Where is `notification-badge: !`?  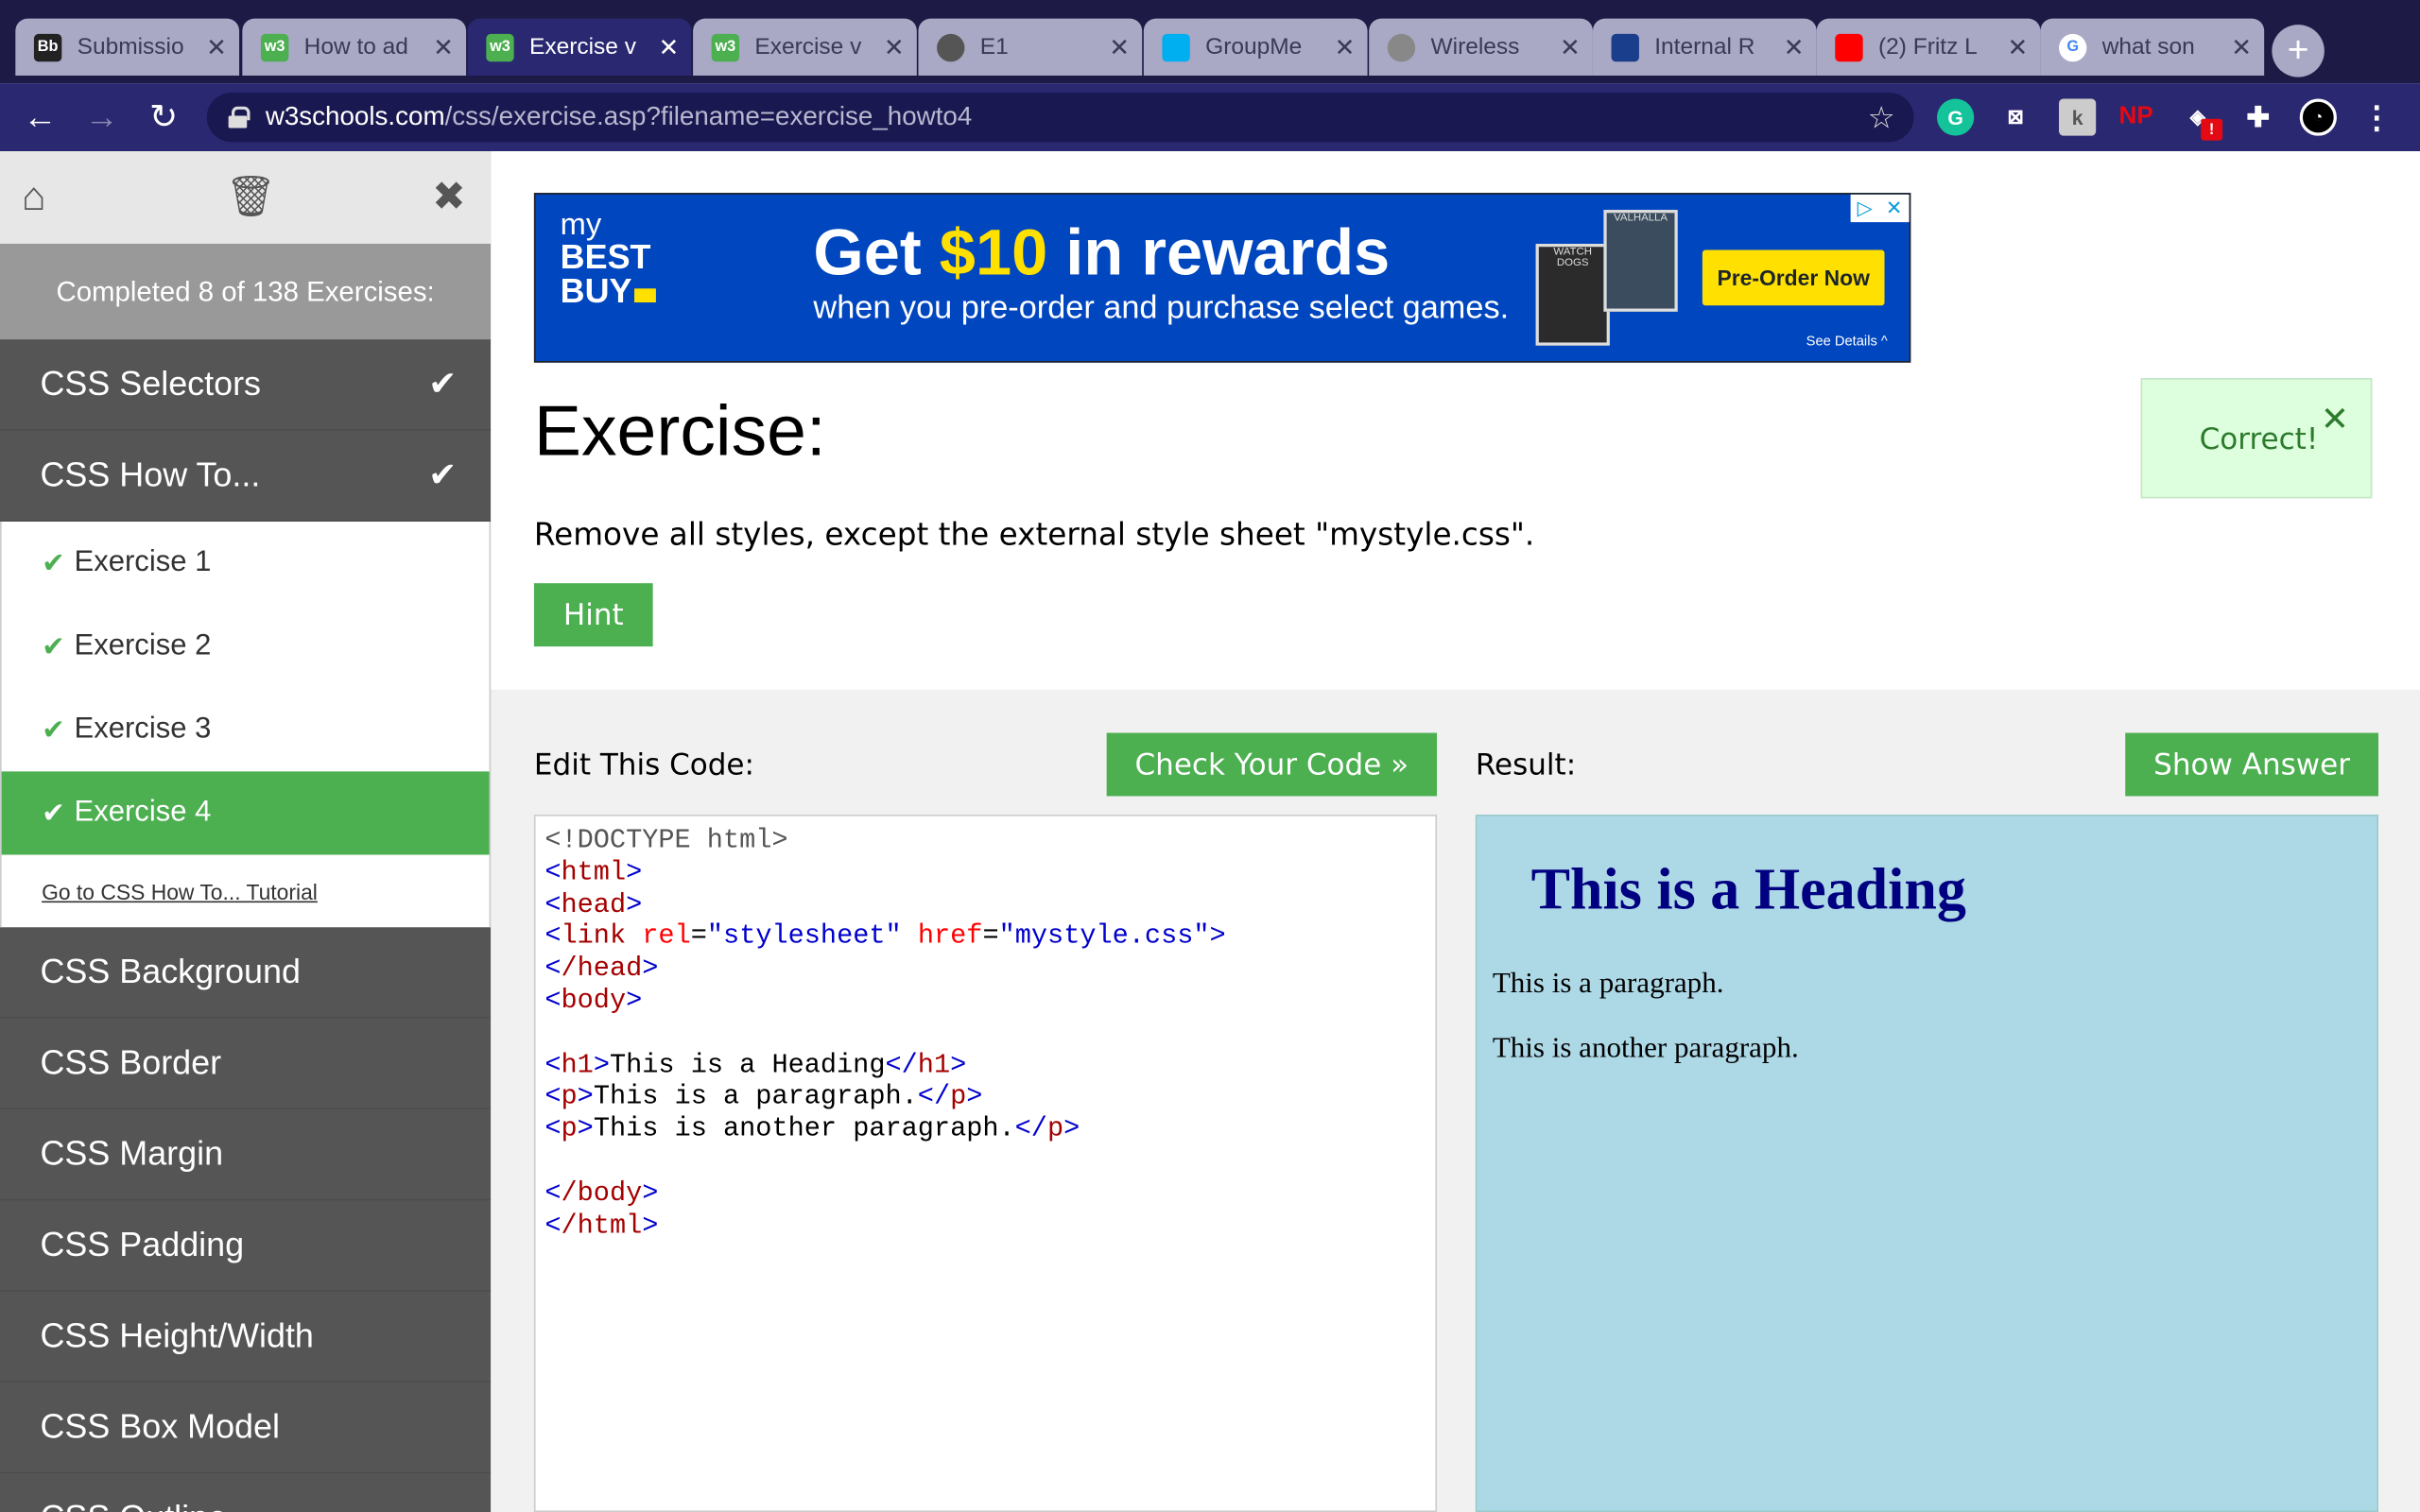 notification-badge: ! is located at coordinates (2212, 129).